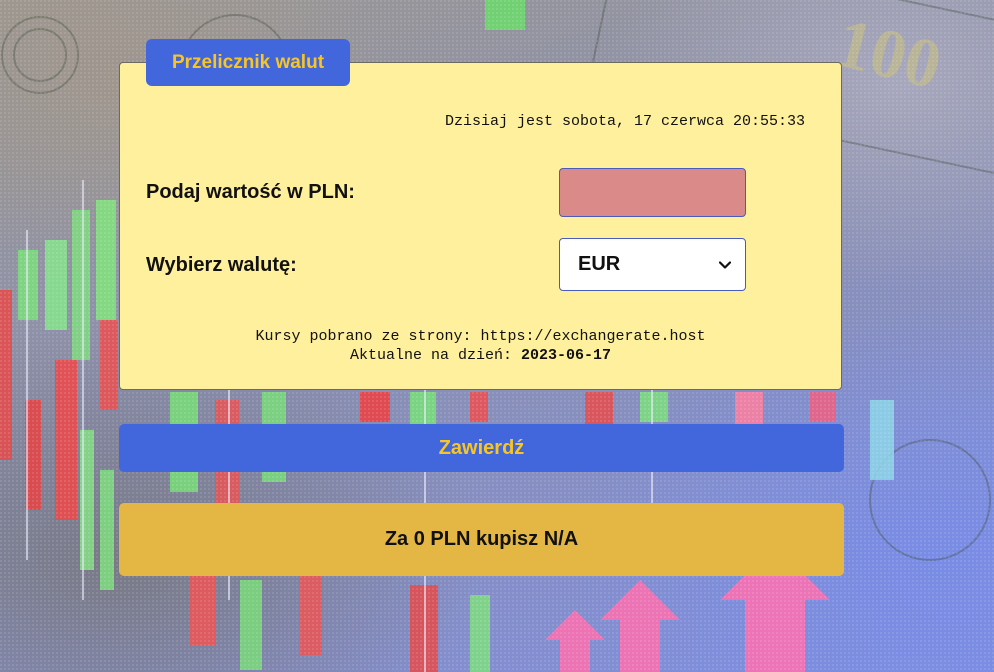 The height and width of the screenshot is (672, 994). What do you see at coordinates (221, 265) in the screenshot?
I see `currency-label: Wybierz walutę:` at bounding box center [221, 265].